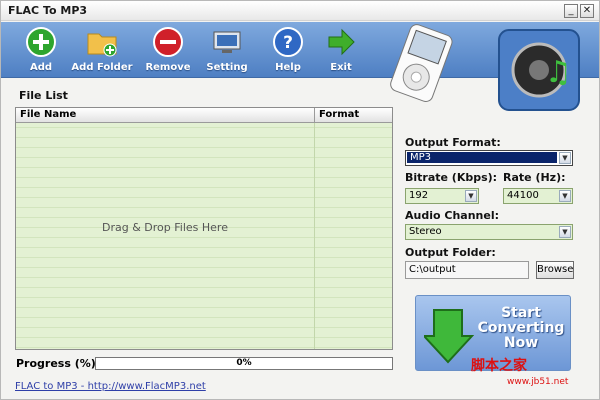 This screenshot has width=600, height=400. I want to click on progress-label: Progress (%):, so click(58, 363).